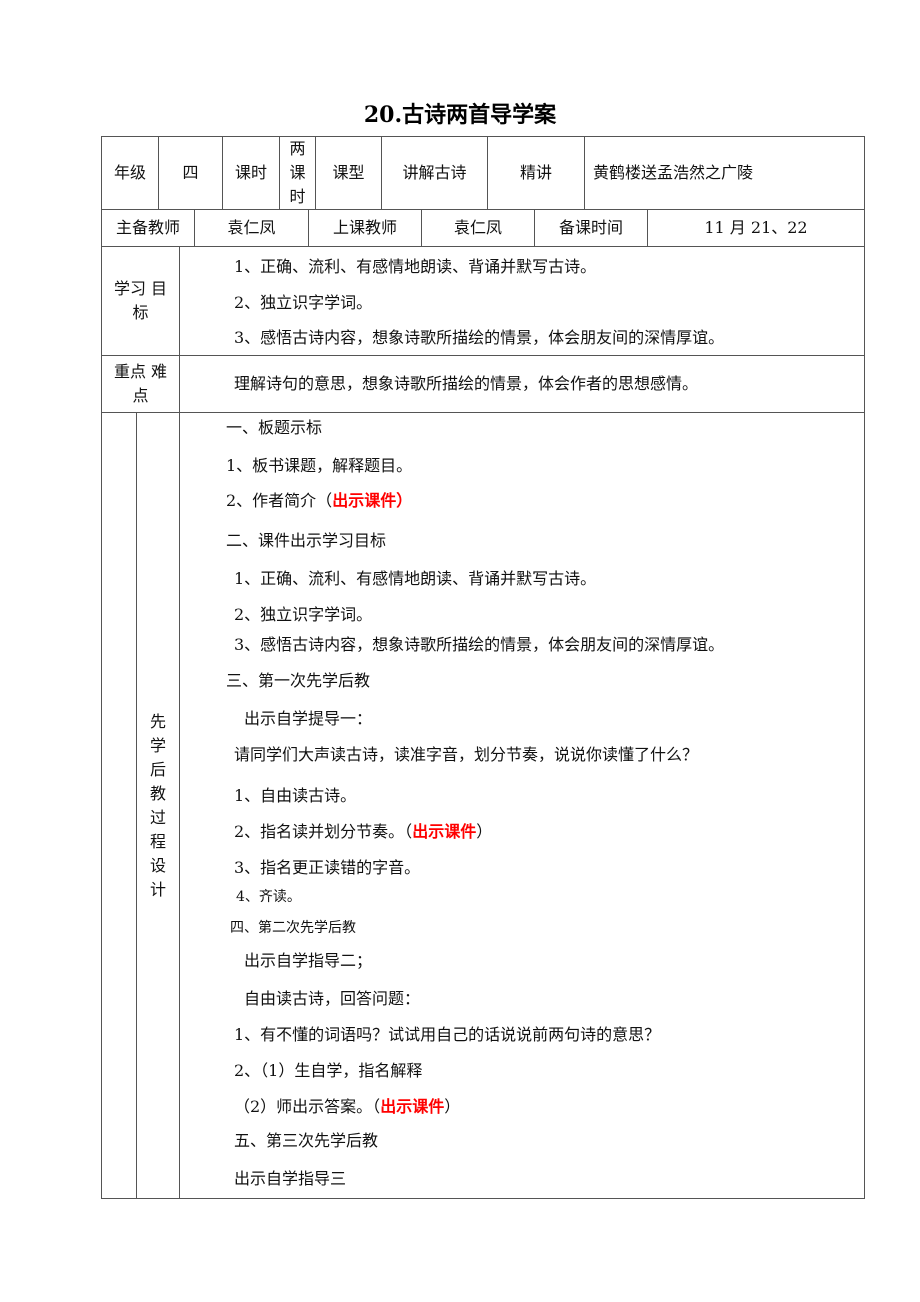 The image size is (920, 1302). Describe the element at coordinates (479, 337) in the screenshot. I see `goal-item: 3、感悟古诗内容，想象诗歌所描绘的情景，体会朋友间的深情厚谊。` at that location.